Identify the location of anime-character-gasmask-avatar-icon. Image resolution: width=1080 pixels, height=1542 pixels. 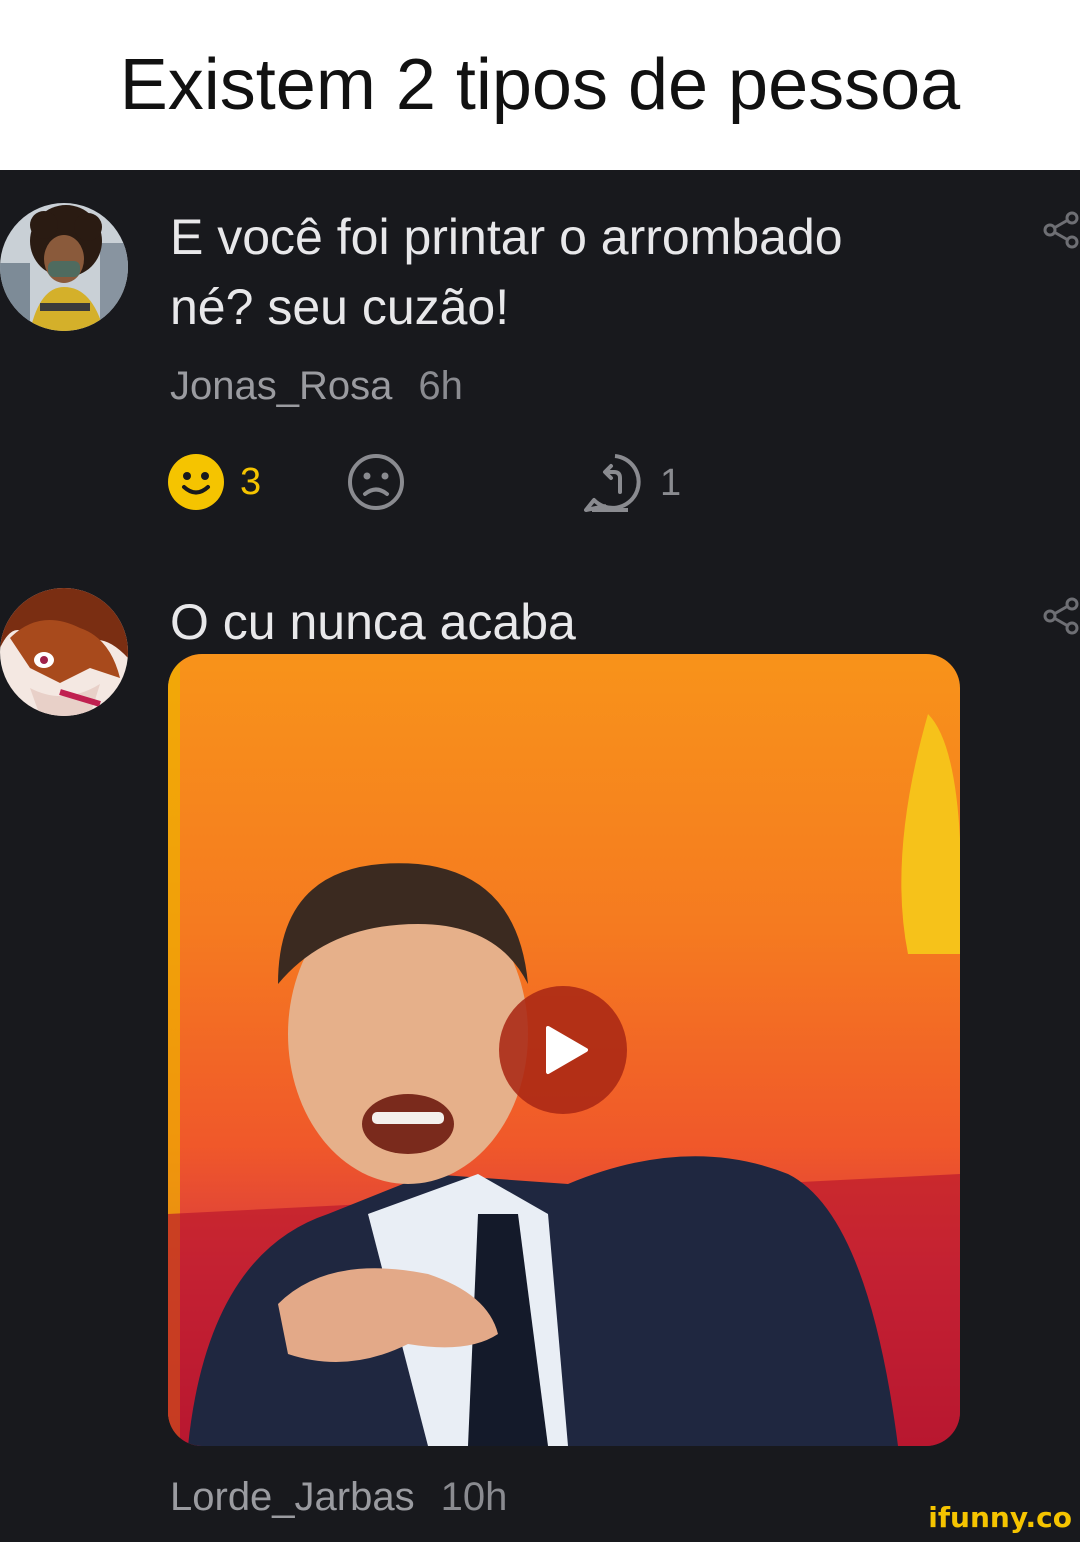
(64, 267).